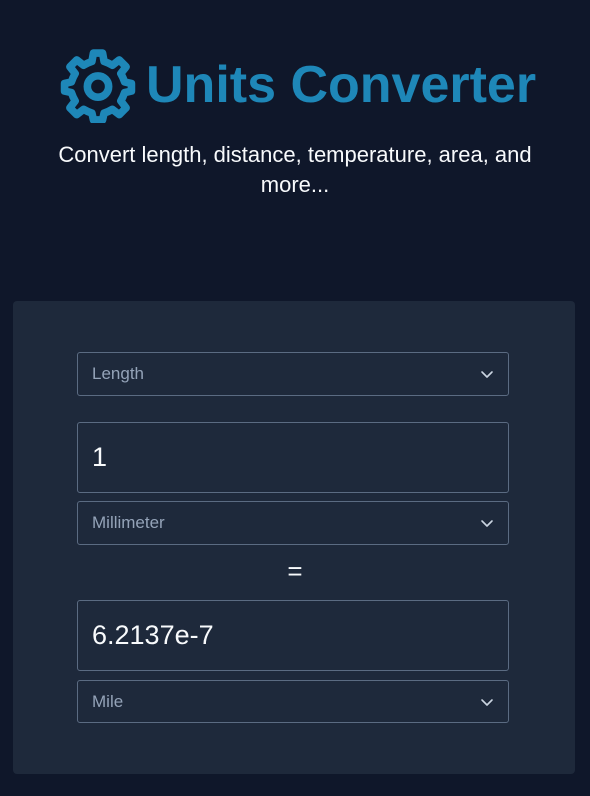  Describe the element at coordinates (128, 522) in the screenshot. I see `from-unit-select-value: Millimeter` at that location.